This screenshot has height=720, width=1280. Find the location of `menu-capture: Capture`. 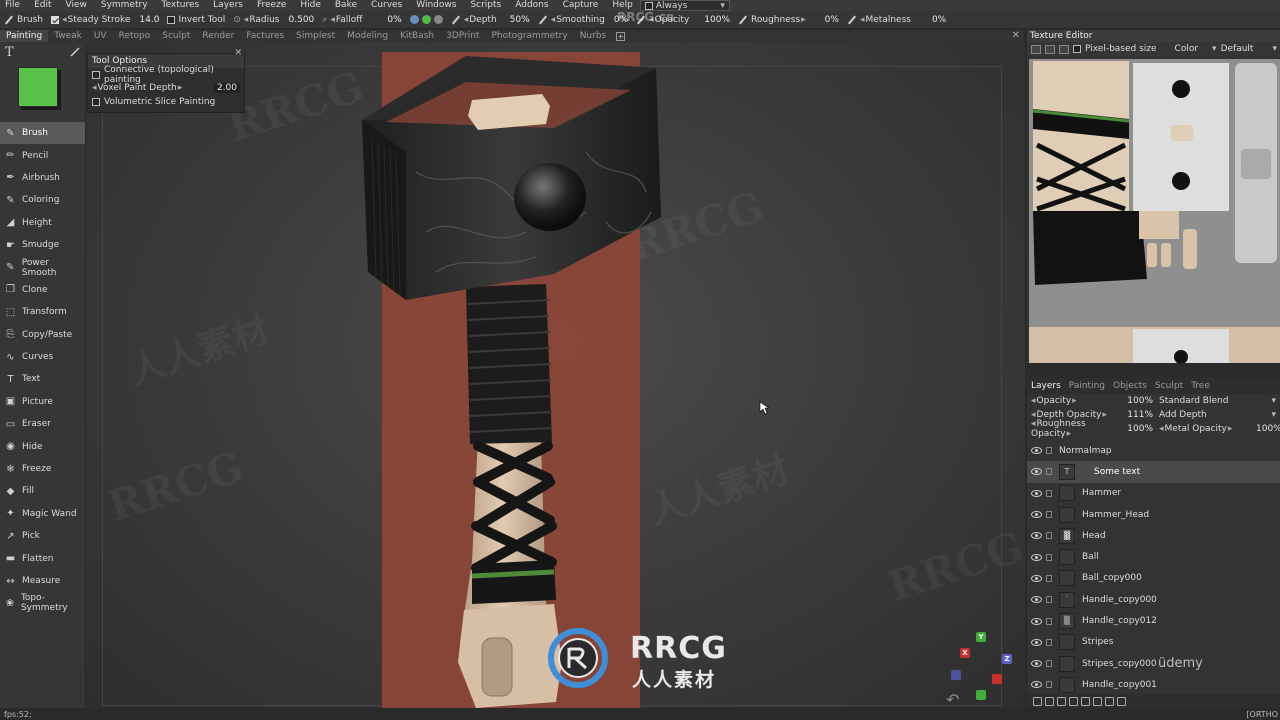

menu-capture: Capture is located at coordinates (581, 5).